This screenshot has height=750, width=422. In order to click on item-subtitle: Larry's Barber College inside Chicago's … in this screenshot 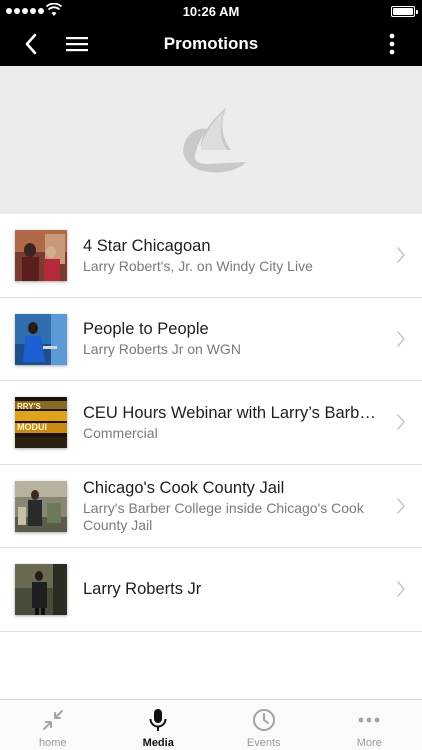, I will do `click(223, 516)`.